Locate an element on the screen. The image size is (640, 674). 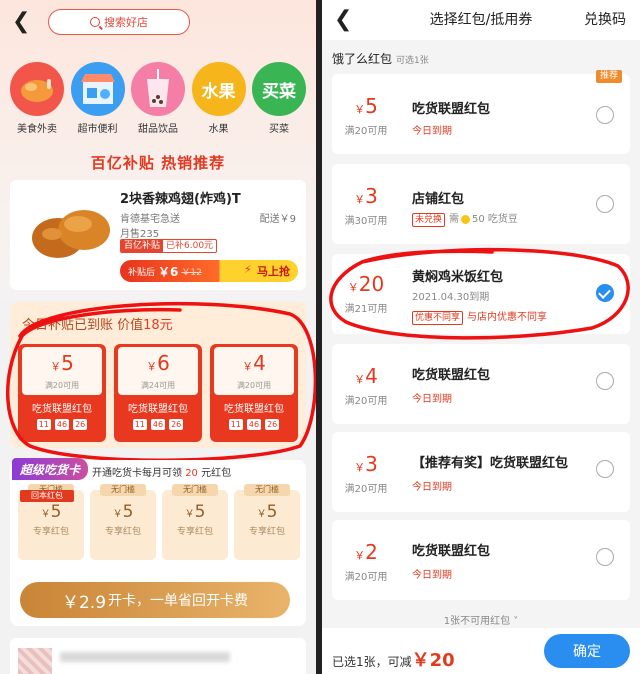
expiry-text: 2021.04.30到期 is located at coordinates (451, 297).